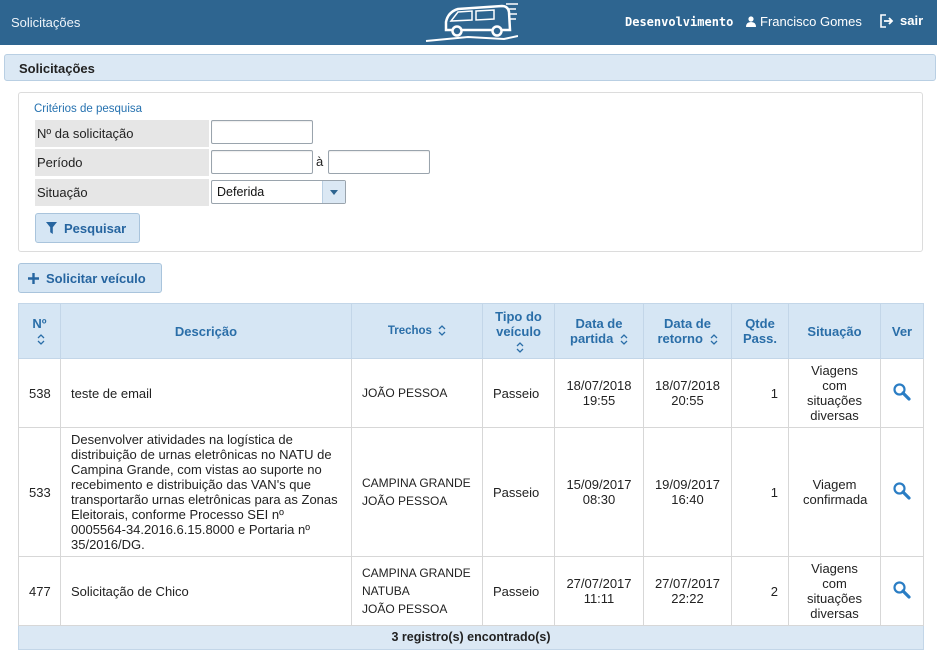 The width and height of the screenshot is (937, 654). I want to click on search-criteria-title: Critérios de pesquisa, so click(88, 109).